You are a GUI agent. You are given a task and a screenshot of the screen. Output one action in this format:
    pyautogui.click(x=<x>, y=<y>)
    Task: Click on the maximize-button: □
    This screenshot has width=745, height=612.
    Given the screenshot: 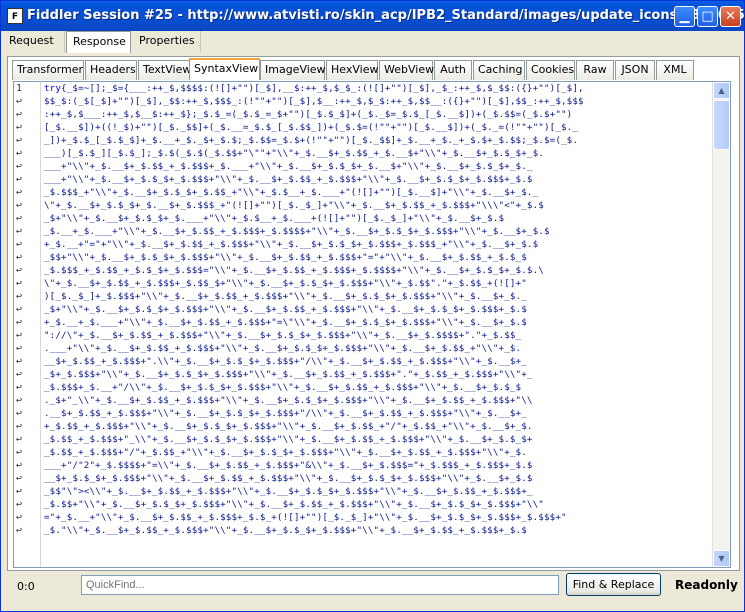 What is the action you would take?
    pyautogui.click(x=707, y=16)
    